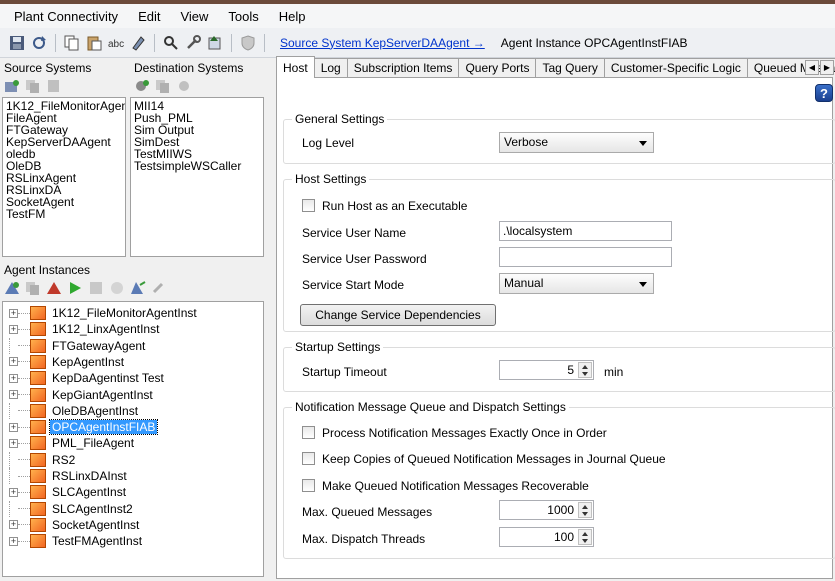  What do you see at coordinates (197, 166) in the screenshot?
I see `destination-system-item: TestsimpleWSCaller` at bounding box center [197, 166].